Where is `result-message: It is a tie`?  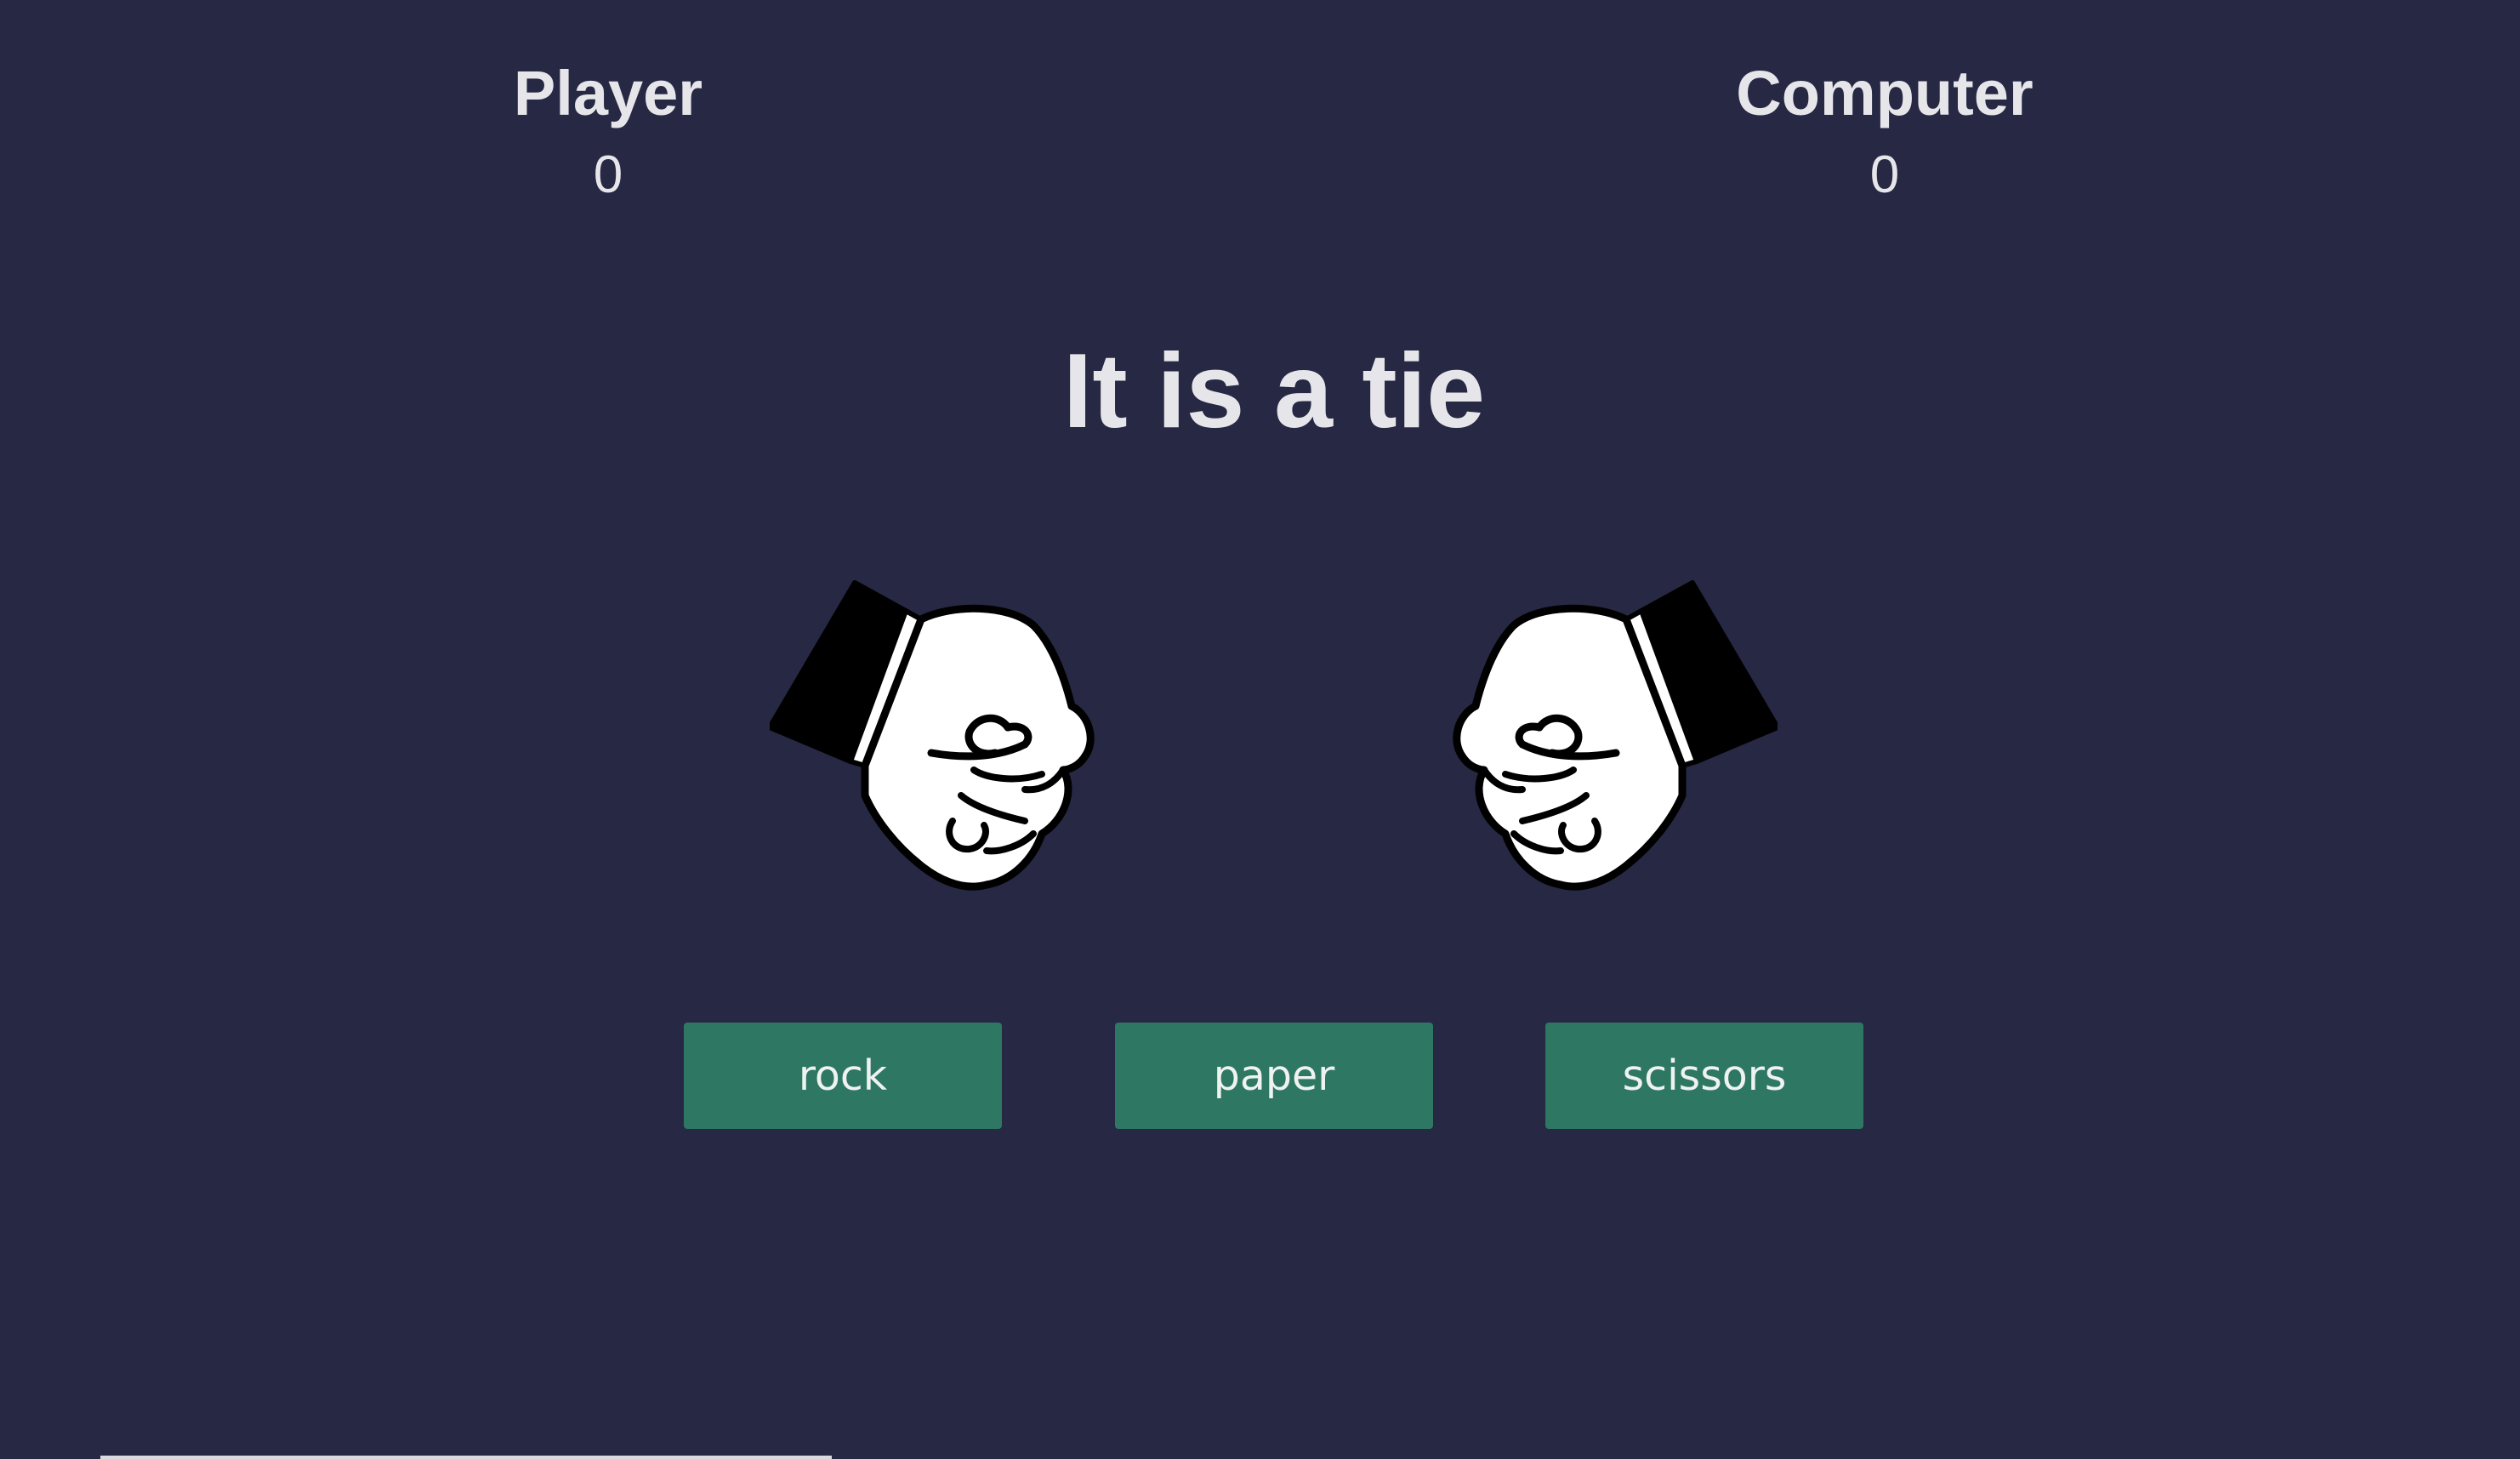 result-message: It is a tie is located at coordinates (1274, 391).